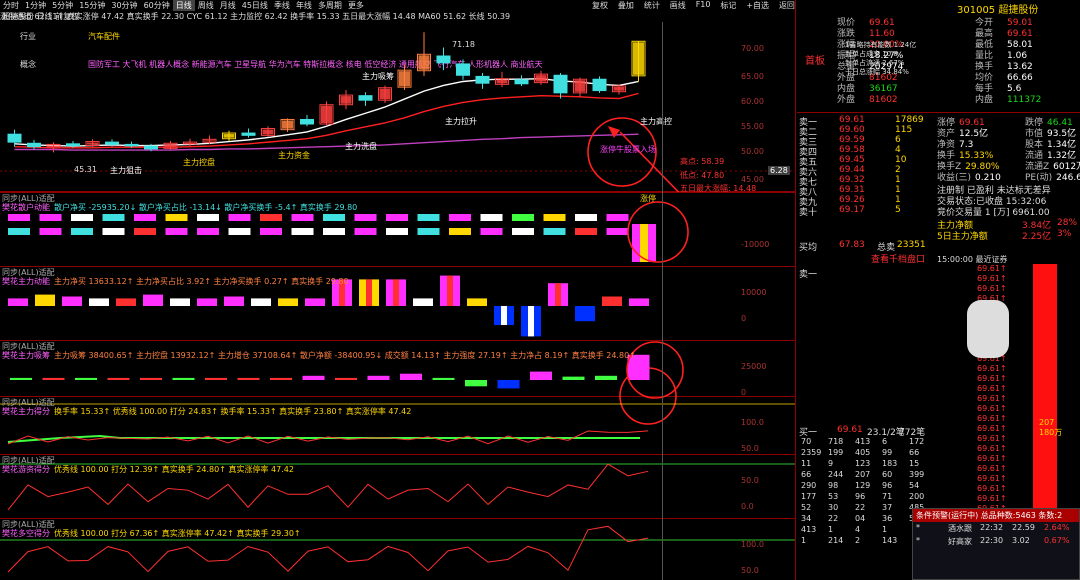 The image size is (1080, 580). What do you see at coordinates (35, 5) in the screenshot?
I see `period-tab: 1分钟` at bounding box center [35, 5].